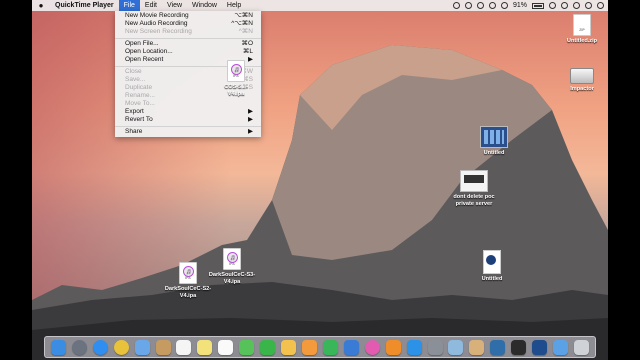 Image resolution: width=640 pixels, height=360 pixels. What do you see at coordinates (414, 347) in the screenshot?
I see `appstore-icon` at bounding box center [414, 347].